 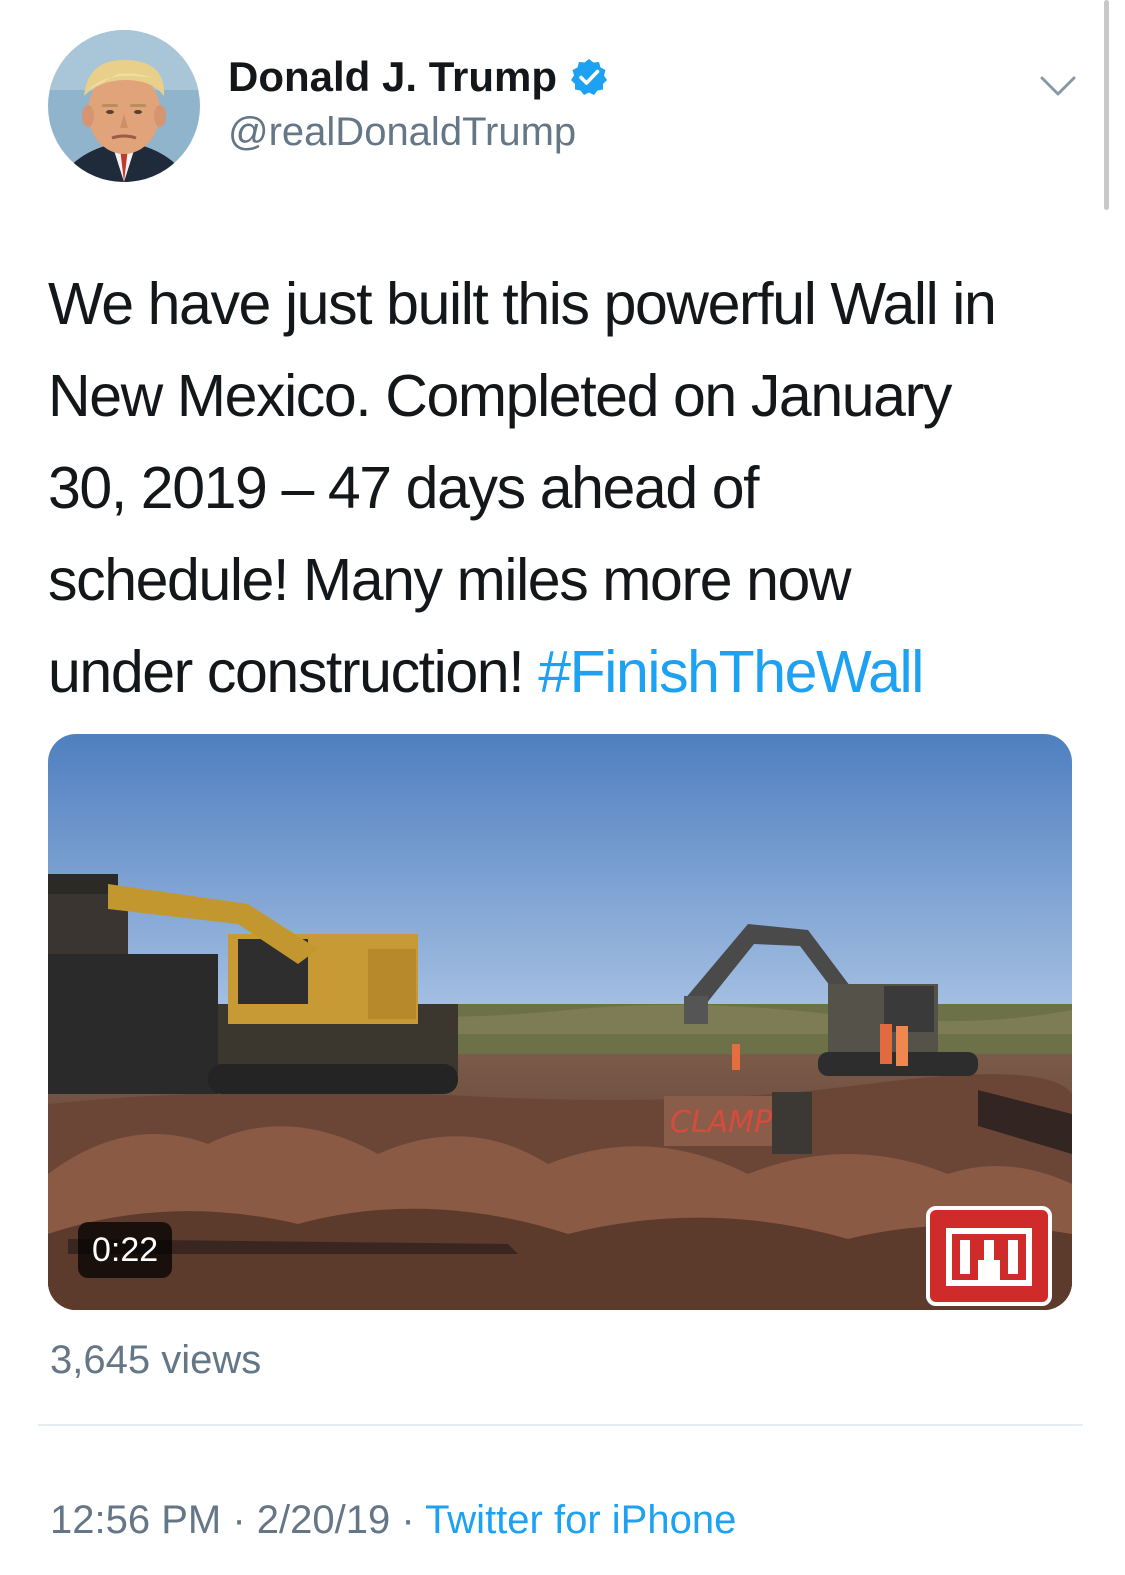 What do you see at coordinates (156, 1360) in the screenshot?
I see `view-count: 3,645 views` at bounding box center [156, 1360].